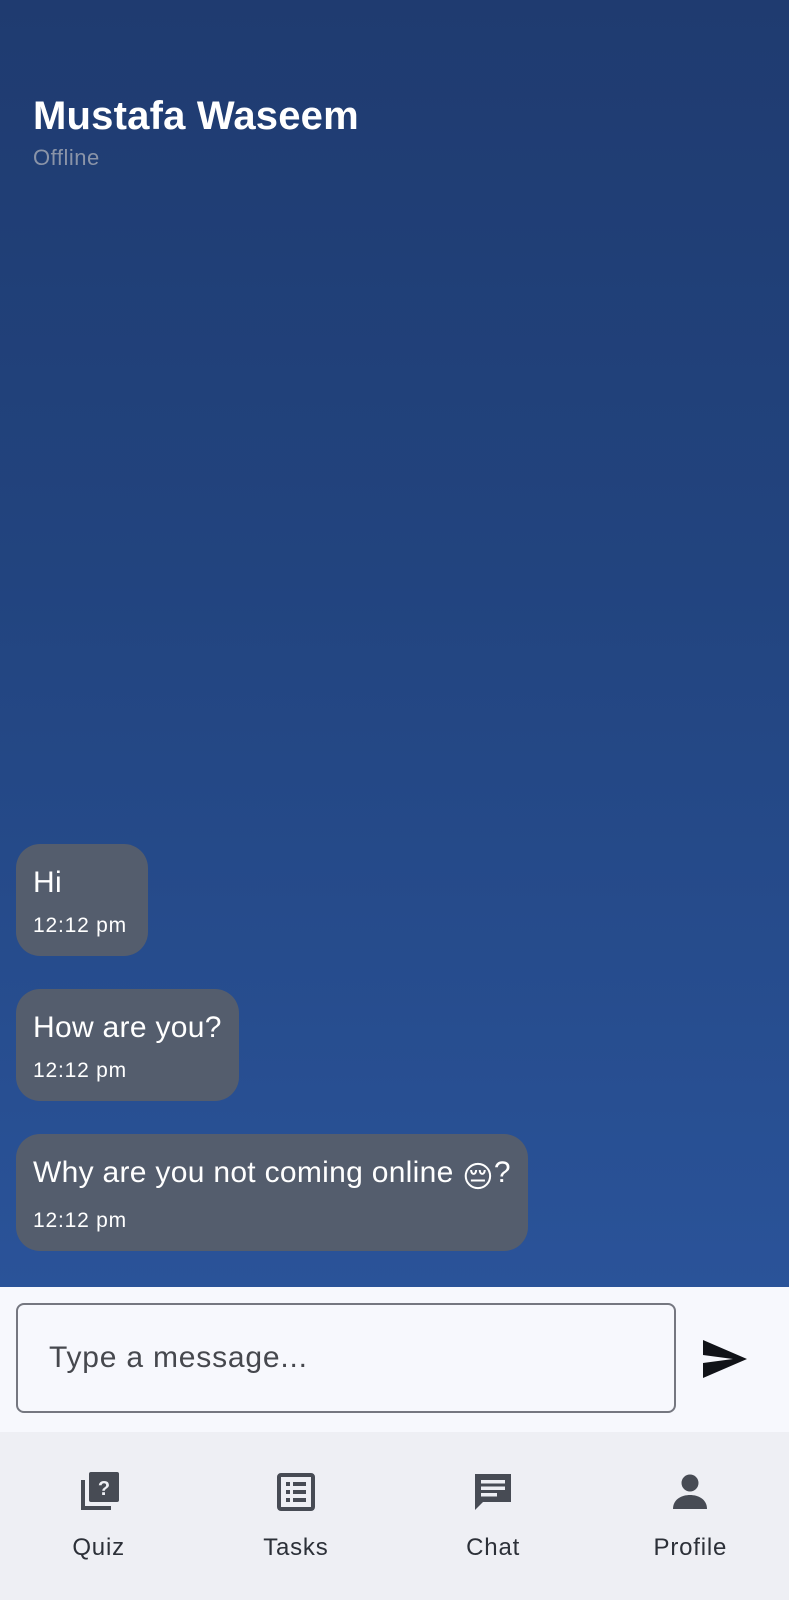 Image resolution: width=789 pixels, height=1600 pixels. I want to click on message-bubble: Hi 12:12 pm, so click(82, 900).